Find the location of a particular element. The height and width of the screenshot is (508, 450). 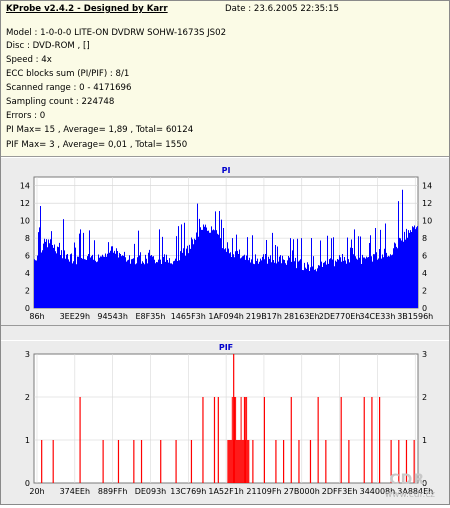

y-tick-label-right: 3 is located at coordinates (424, 354).